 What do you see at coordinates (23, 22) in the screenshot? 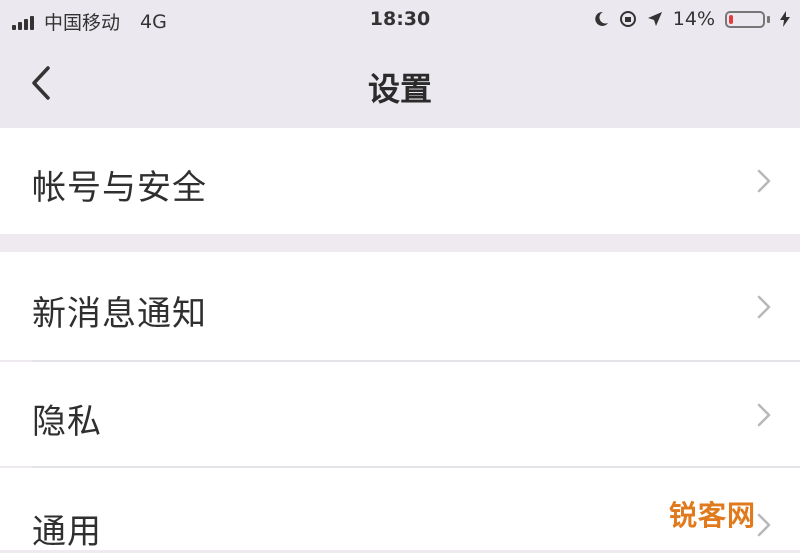
I see `signal-icon` at bounding box center [23, 22].